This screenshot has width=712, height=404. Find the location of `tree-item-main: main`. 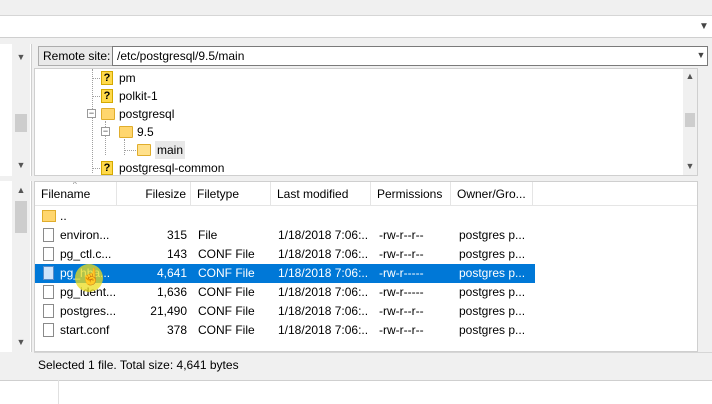

tree-item-main: main is located at coordinates (355, 150).